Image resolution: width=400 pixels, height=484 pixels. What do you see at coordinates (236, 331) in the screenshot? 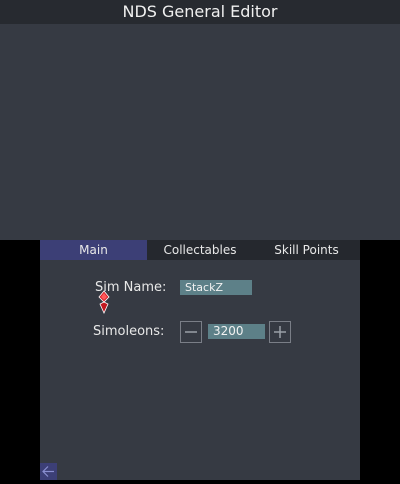
I see `simoleons-field: 3200` at bounding box center [236, 331].